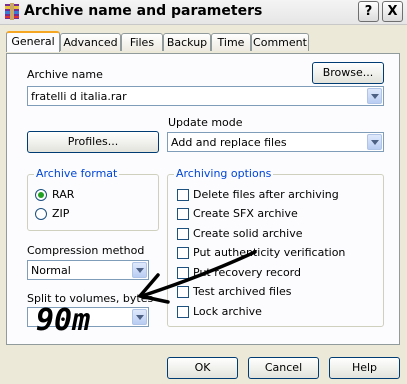 The image size is (407, 384). I want to click on handwritten-split-value: 90m, so click(63, 320).